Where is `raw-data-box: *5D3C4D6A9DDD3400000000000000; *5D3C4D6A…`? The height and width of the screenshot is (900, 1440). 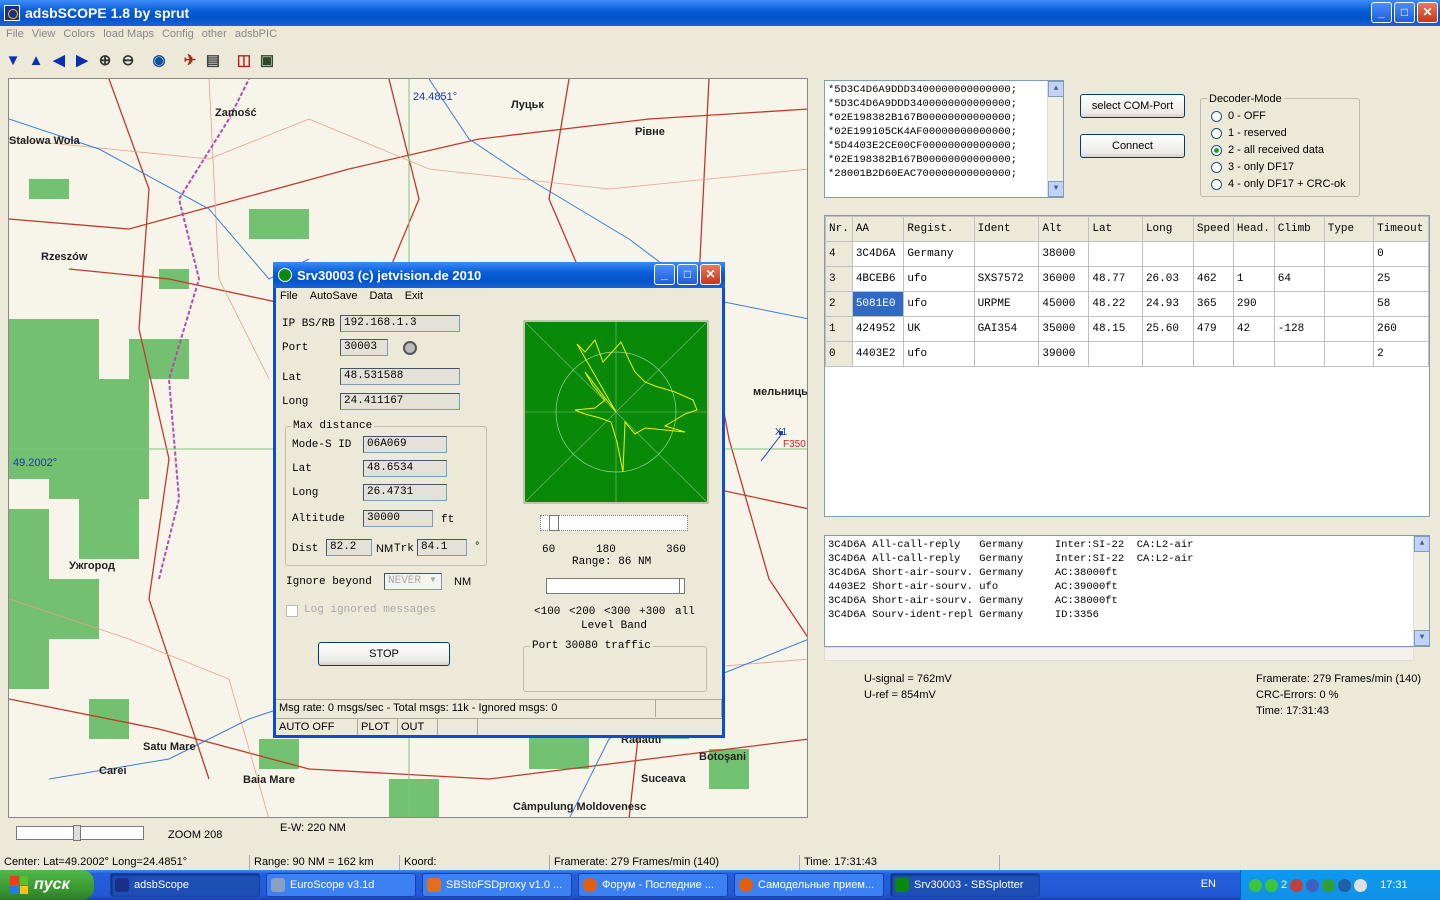 raw-data-box: *5D3C4D6A9DDD3400000000000000; *5D3C4D6A… is located at coordinates (944, 139).